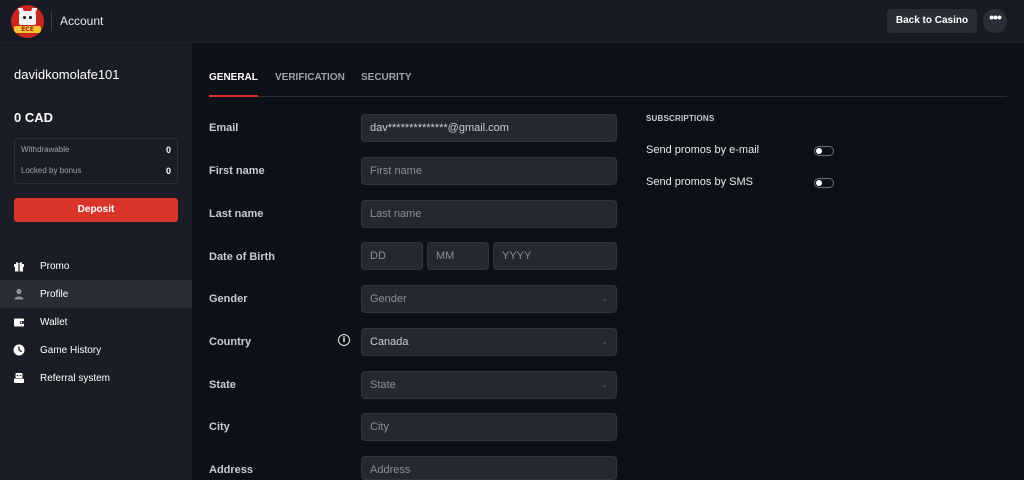 The height and width of the screenshot is (480, 1024). What do you see at coordinates (75, 378) in the screenshot?
I see `sidebar-item-label: Referral system` at bounding box center [75, 378].